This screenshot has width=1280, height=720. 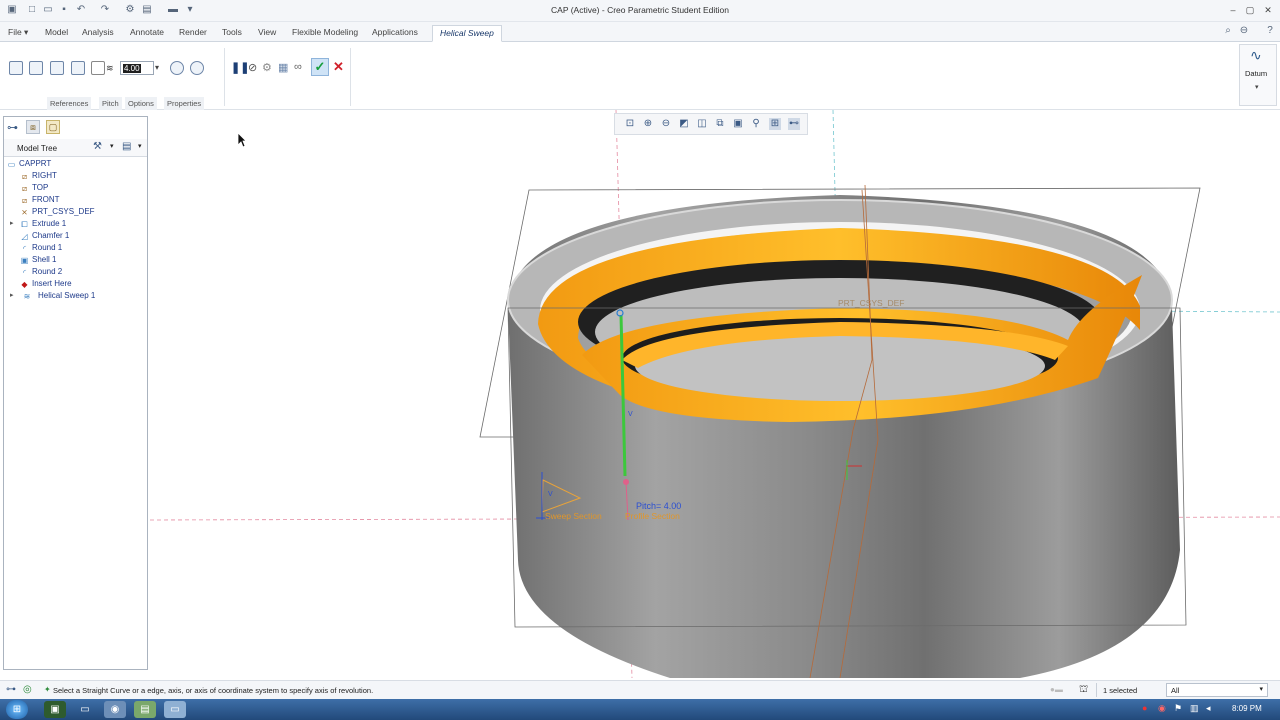 I want to click on favorites-icon: ▢, so click(x=53, y=127).